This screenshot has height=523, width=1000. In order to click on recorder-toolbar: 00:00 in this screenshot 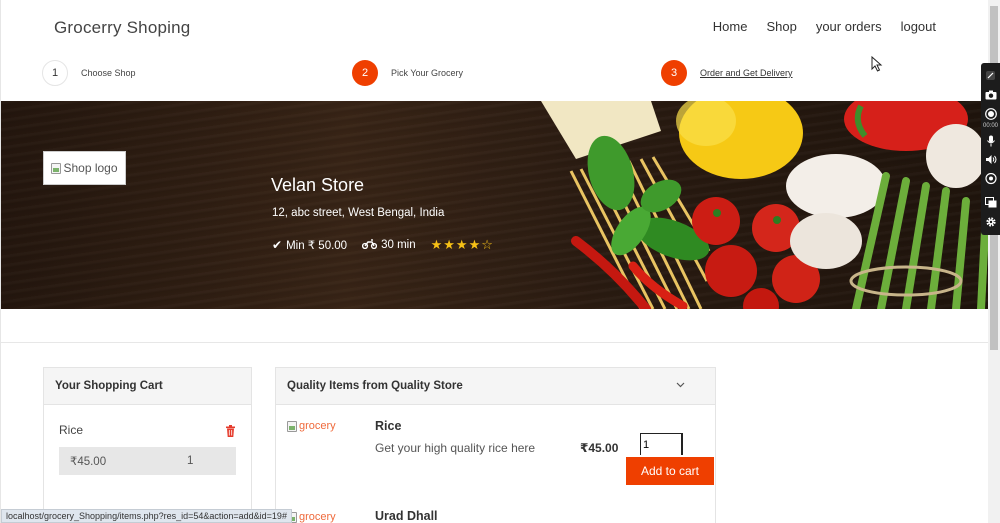, I will do `click(990, 149)`.